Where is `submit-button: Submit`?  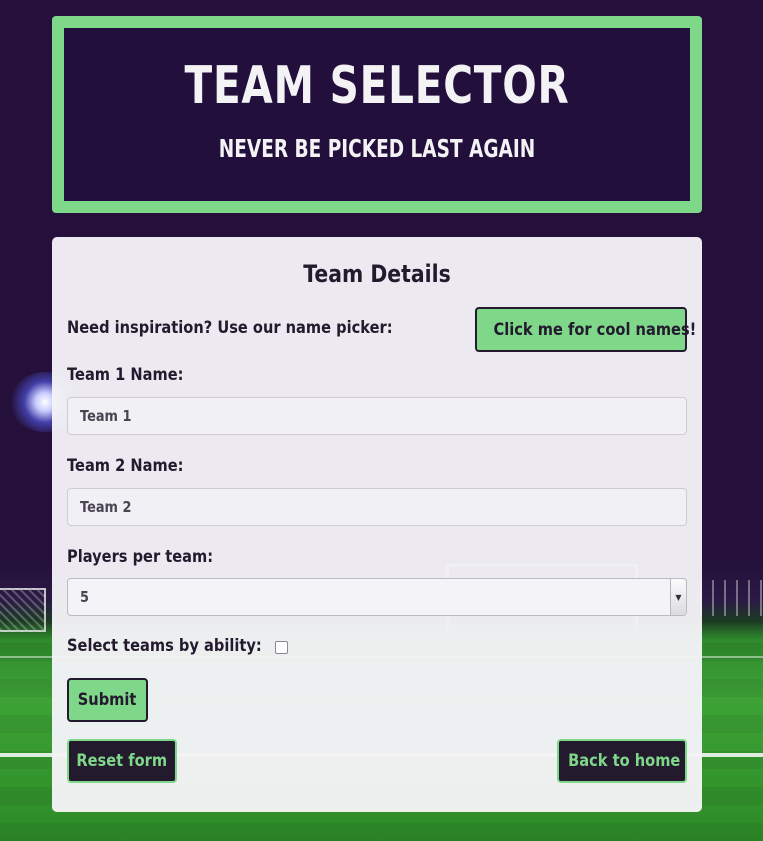 submit-button: Submit is located at coordinates (107, 700).